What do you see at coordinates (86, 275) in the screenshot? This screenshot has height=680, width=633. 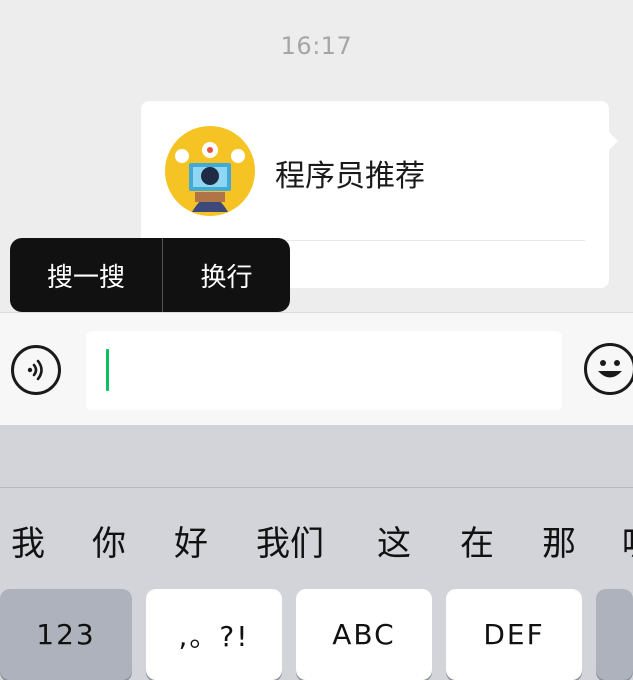 I see `search-menu-item: 搜一搜` at bounding box center [86, 275].